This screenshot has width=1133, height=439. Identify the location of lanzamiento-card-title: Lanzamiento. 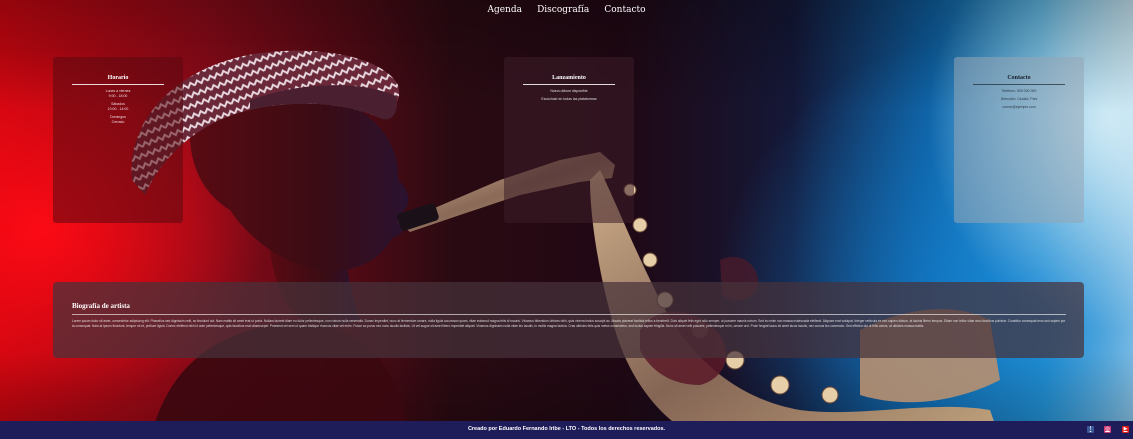
(569, 80).